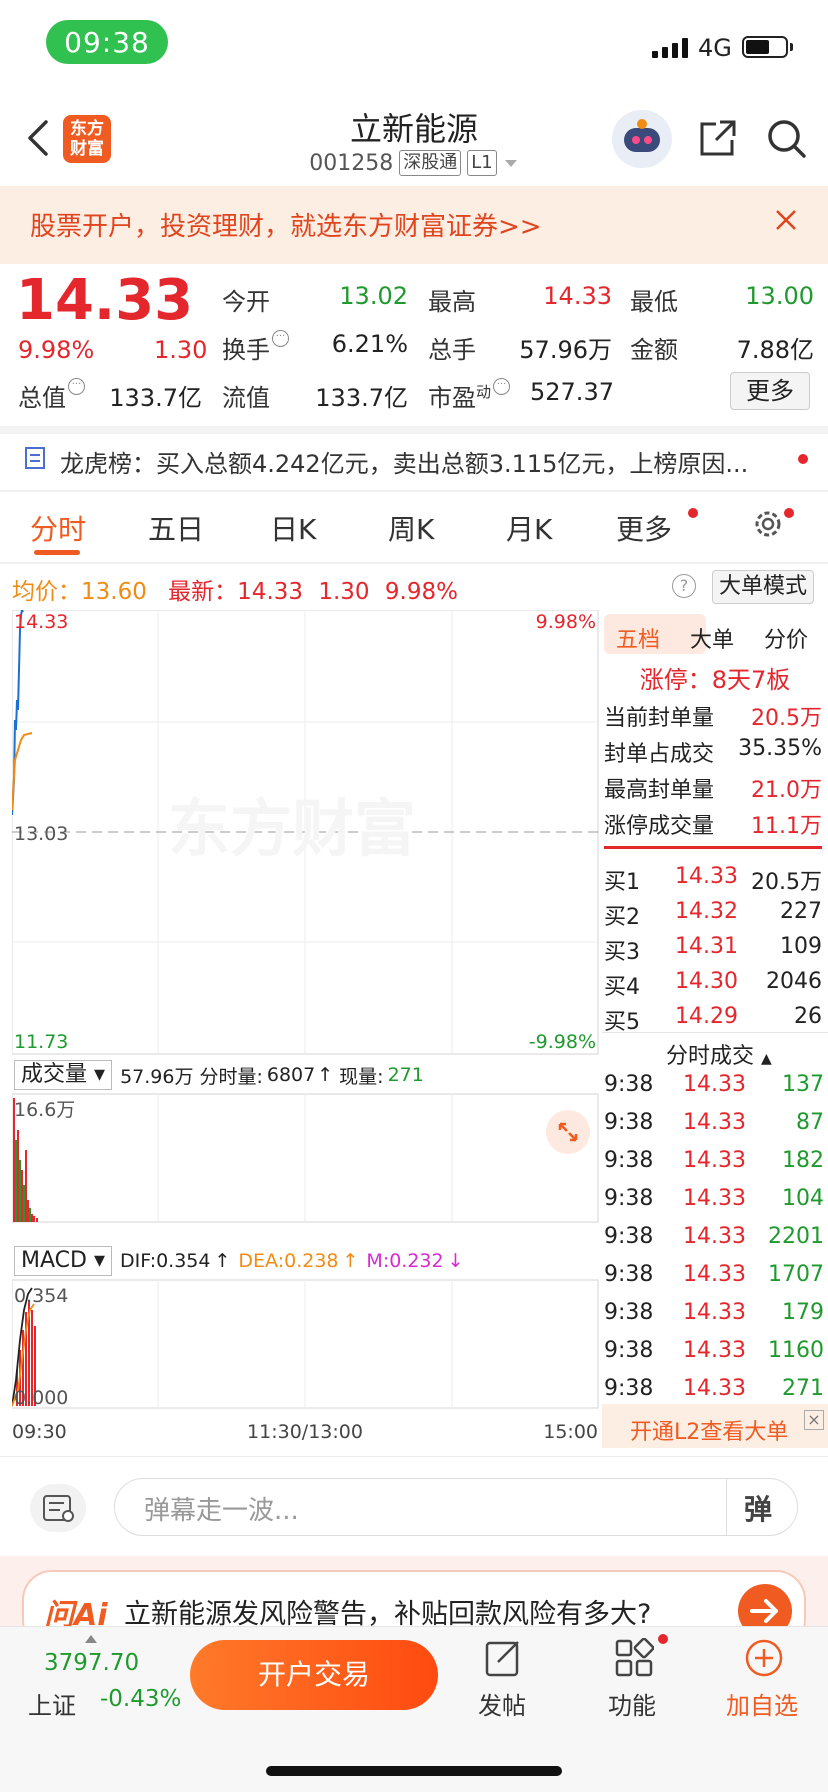 Image resolution: width=828 pixels, height=1792 pixels. What do you see at coordinates (361, 398) in the screenshot?
I see `float-cap-value: 133.7亿` at bounding box center [361, 398].